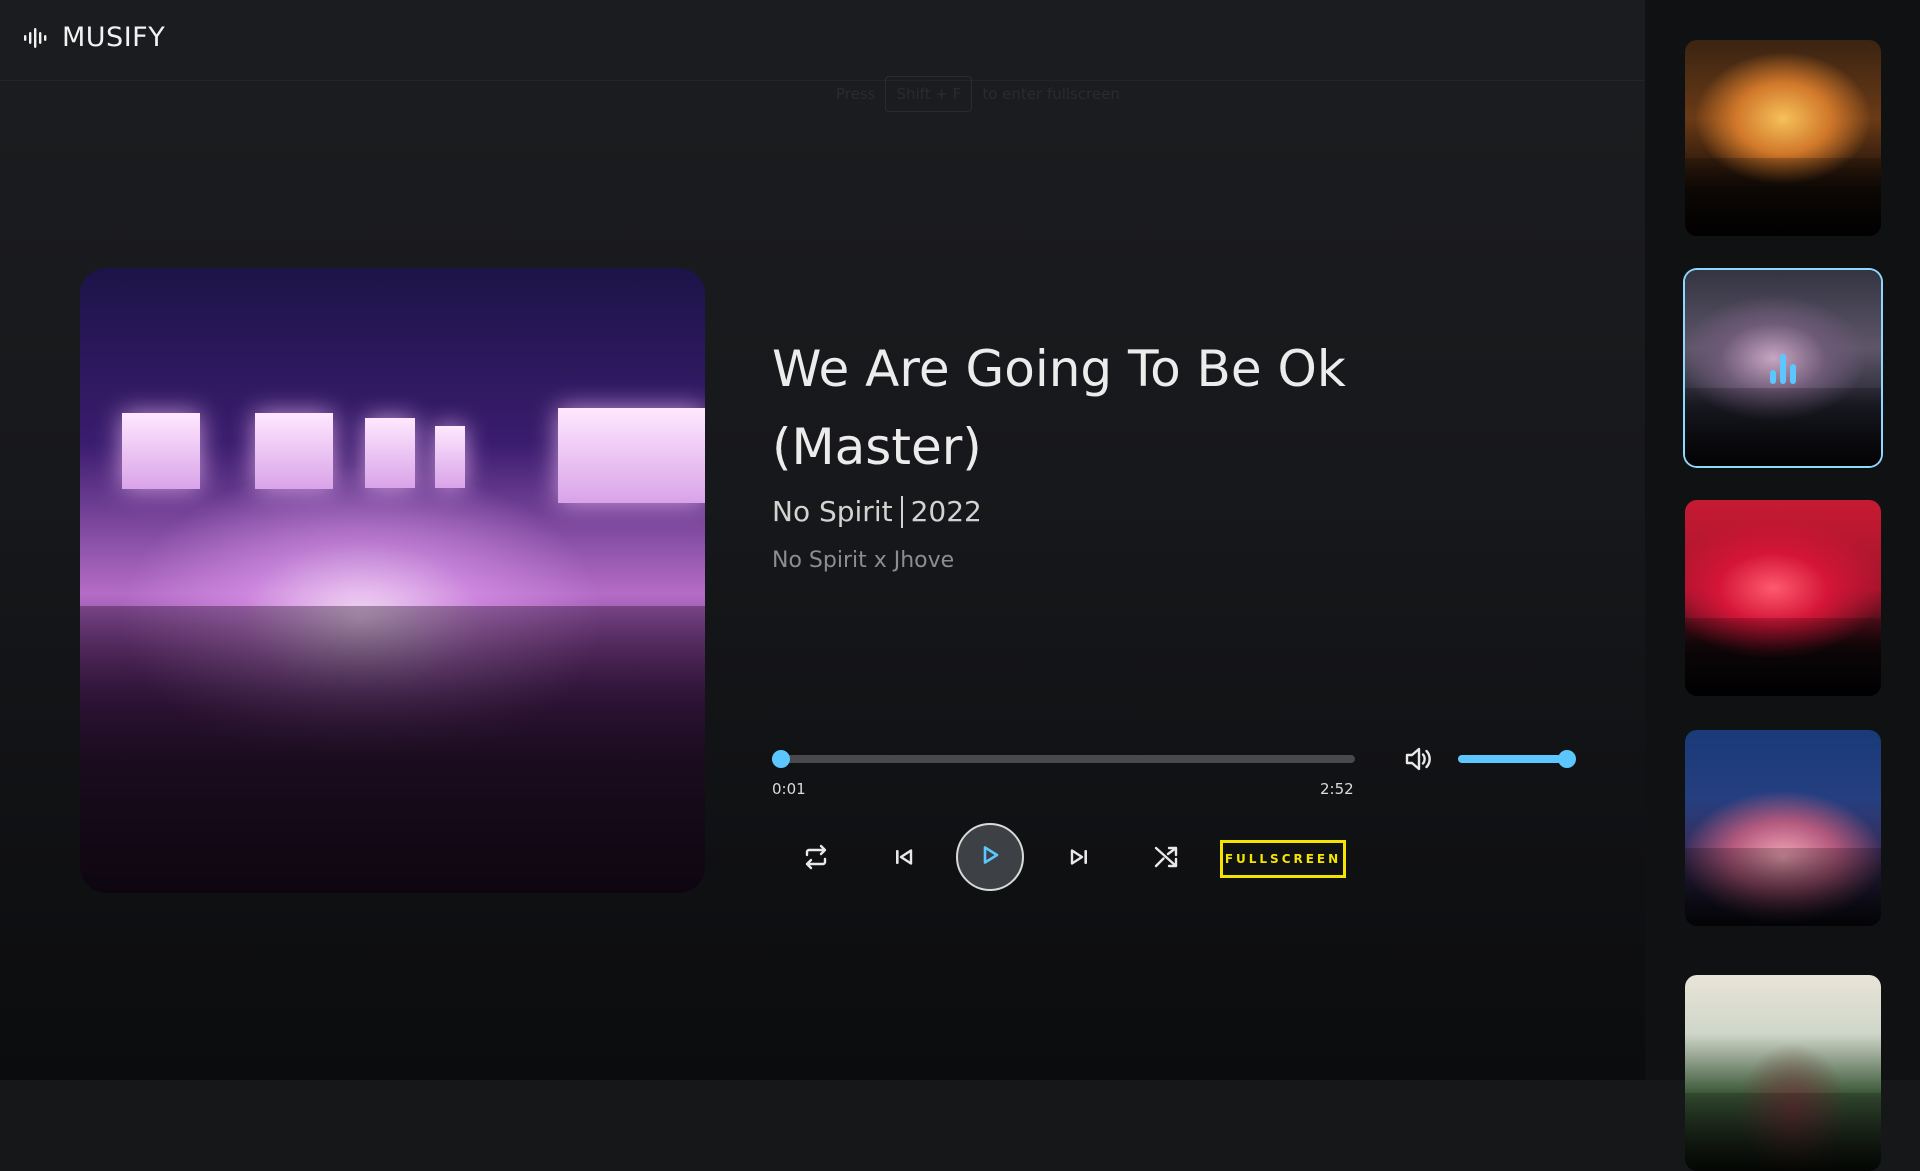 Image resolution: width=1920 pixels, height=1171 pixels. What do you see at coordinates (1051, 94) in the screenshot?
I see `hint-action: to enter fullscreen` at bounding box center [1051, 94].